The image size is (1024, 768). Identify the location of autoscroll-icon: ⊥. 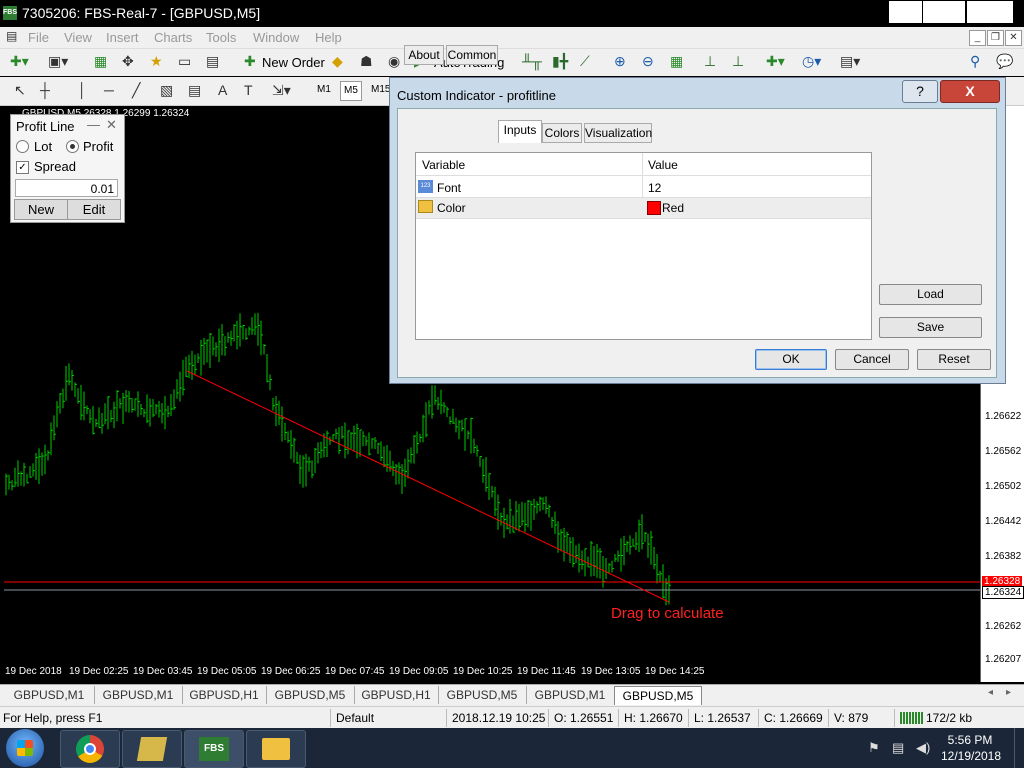
(738, 61).